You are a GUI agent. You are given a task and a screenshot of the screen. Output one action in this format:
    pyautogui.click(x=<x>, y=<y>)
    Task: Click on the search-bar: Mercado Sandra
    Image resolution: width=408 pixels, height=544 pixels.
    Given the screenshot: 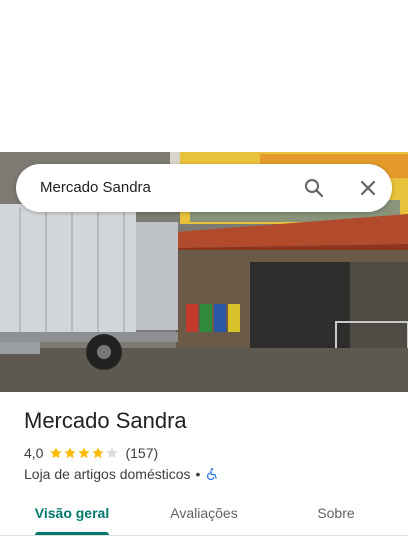 What is the action you would take?
    pyautogui.click(x=204, y=188)
    